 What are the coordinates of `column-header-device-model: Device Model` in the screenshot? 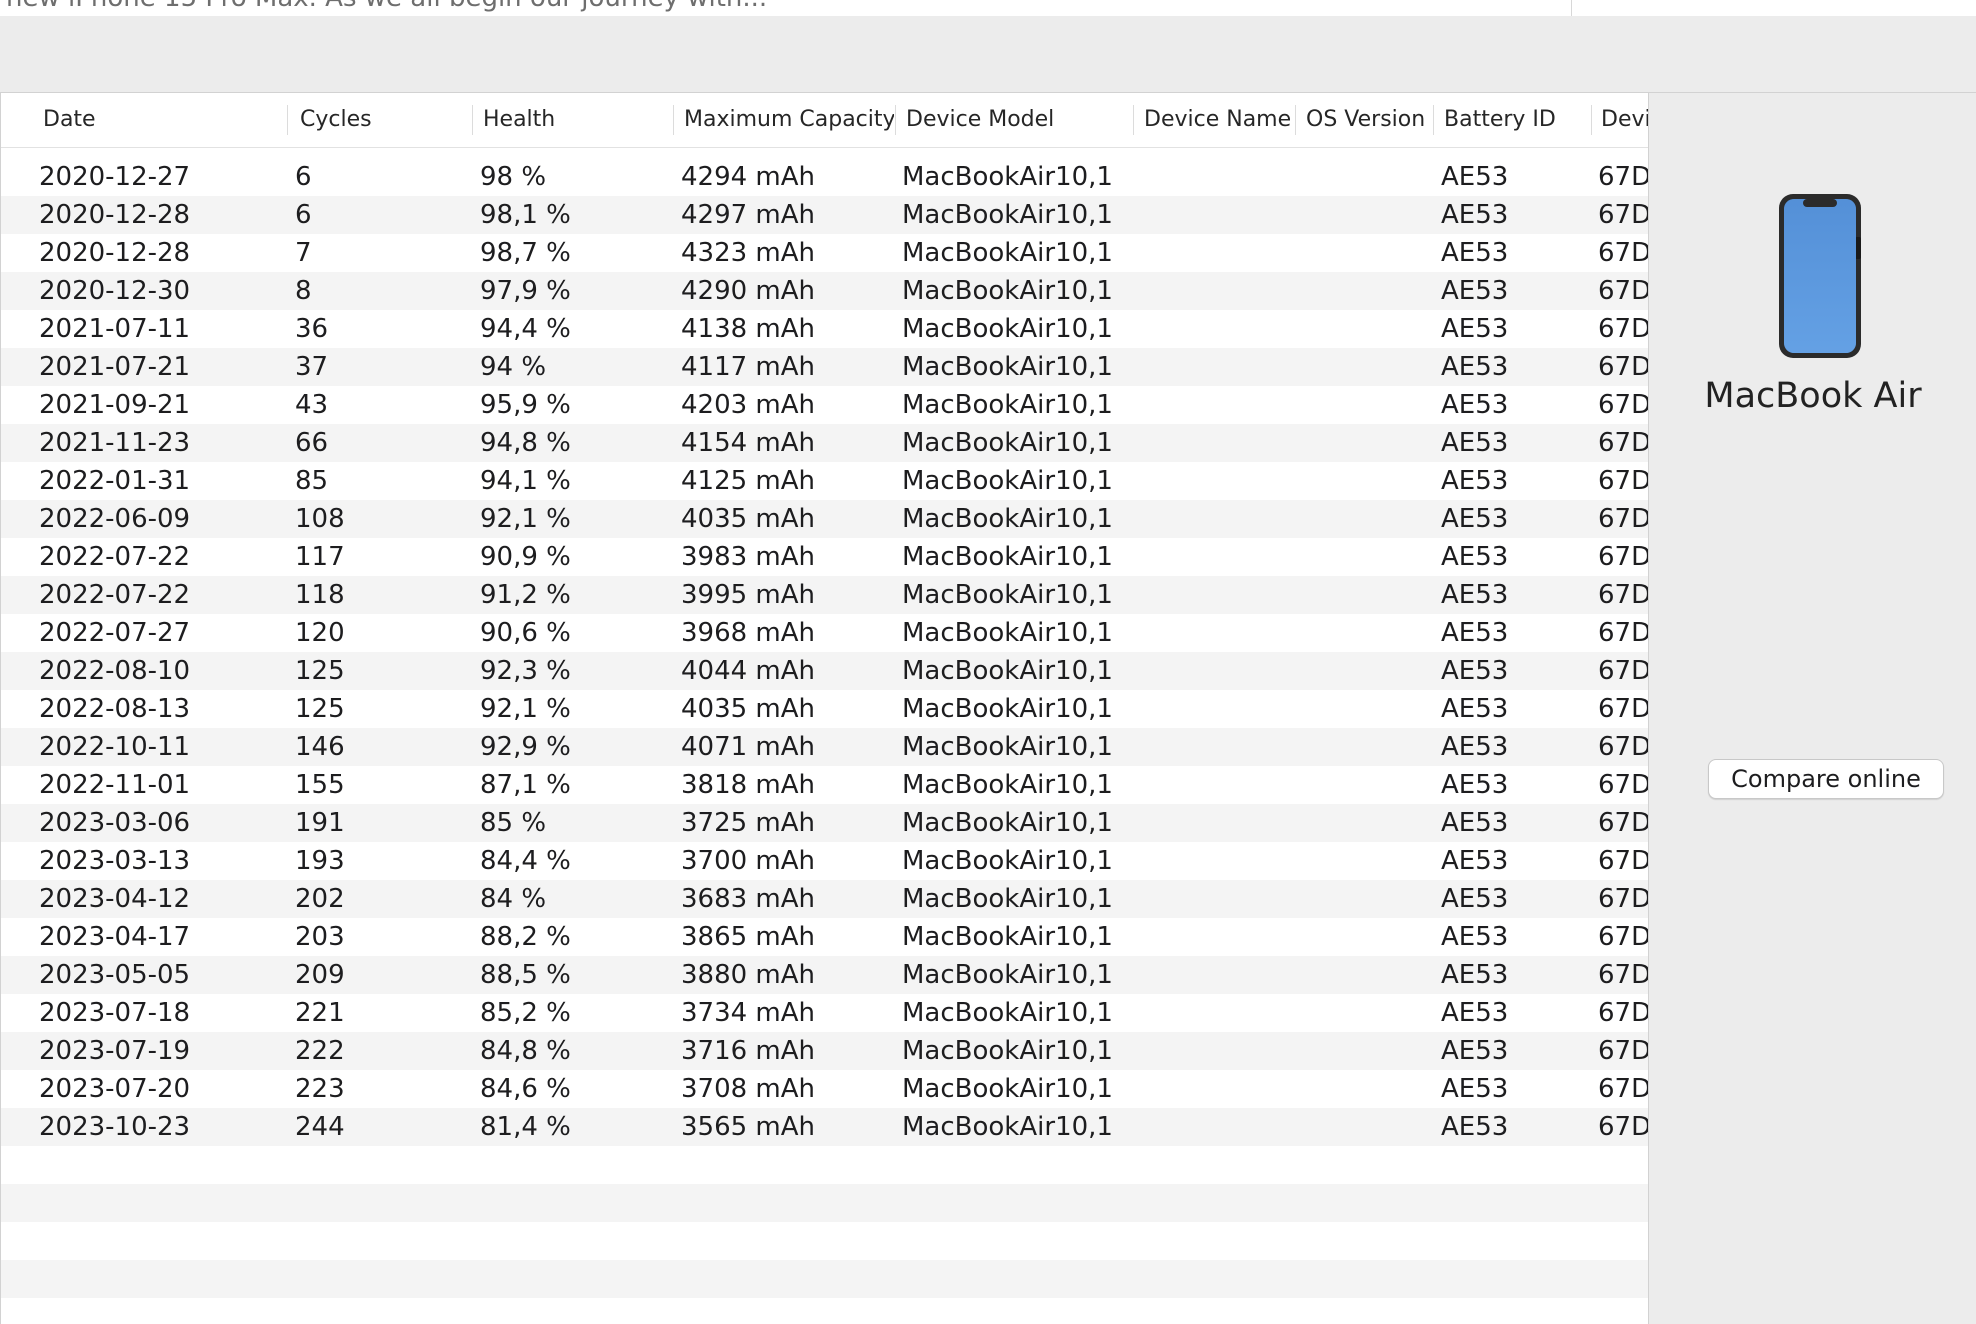 It's located at (1016, 120).